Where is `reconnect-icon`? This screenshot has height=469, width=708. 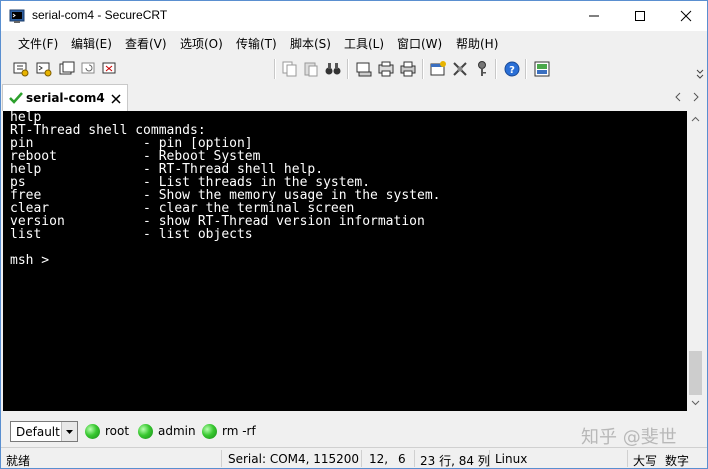
reconnect-icon is located at coordinates (88, 68).